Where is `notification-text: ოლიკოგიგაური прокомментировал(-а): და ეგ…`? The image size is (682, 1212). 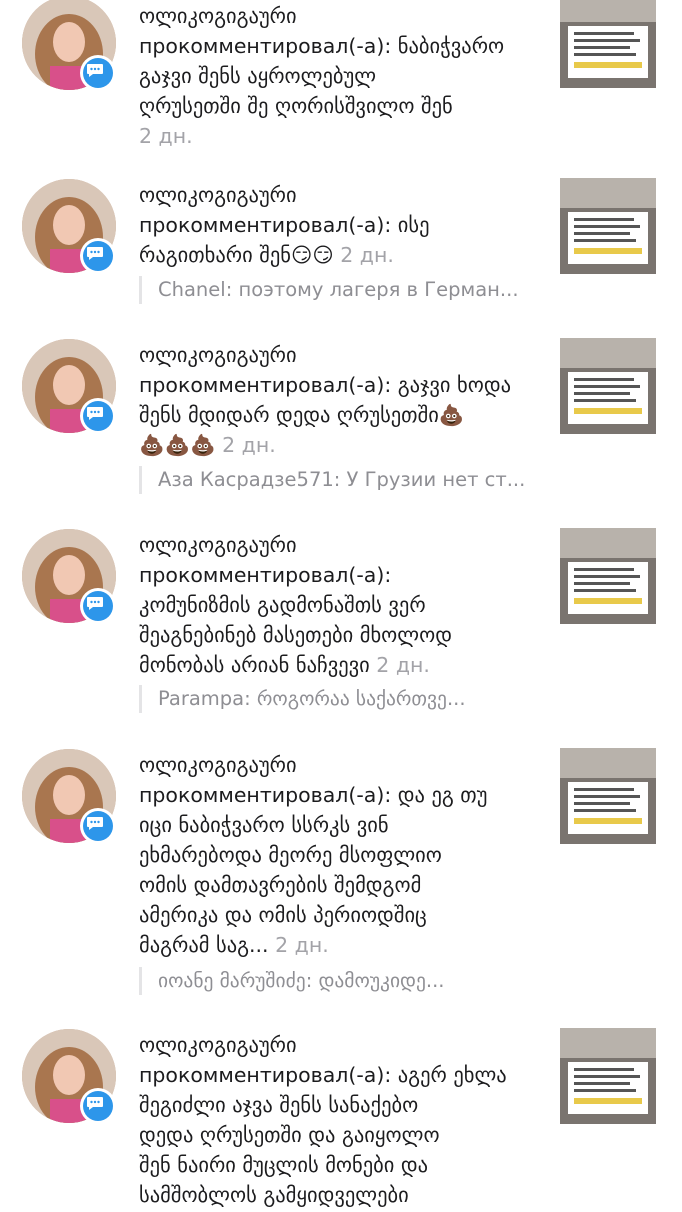 notification-text: ოლიკოგიგაური прокомментировал(-а): და ეგ… is located at coordinates (341, 855).